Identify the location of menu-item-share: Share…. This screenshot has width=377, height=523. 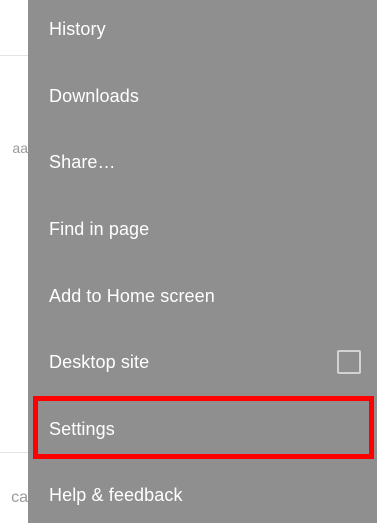
(202, 162).